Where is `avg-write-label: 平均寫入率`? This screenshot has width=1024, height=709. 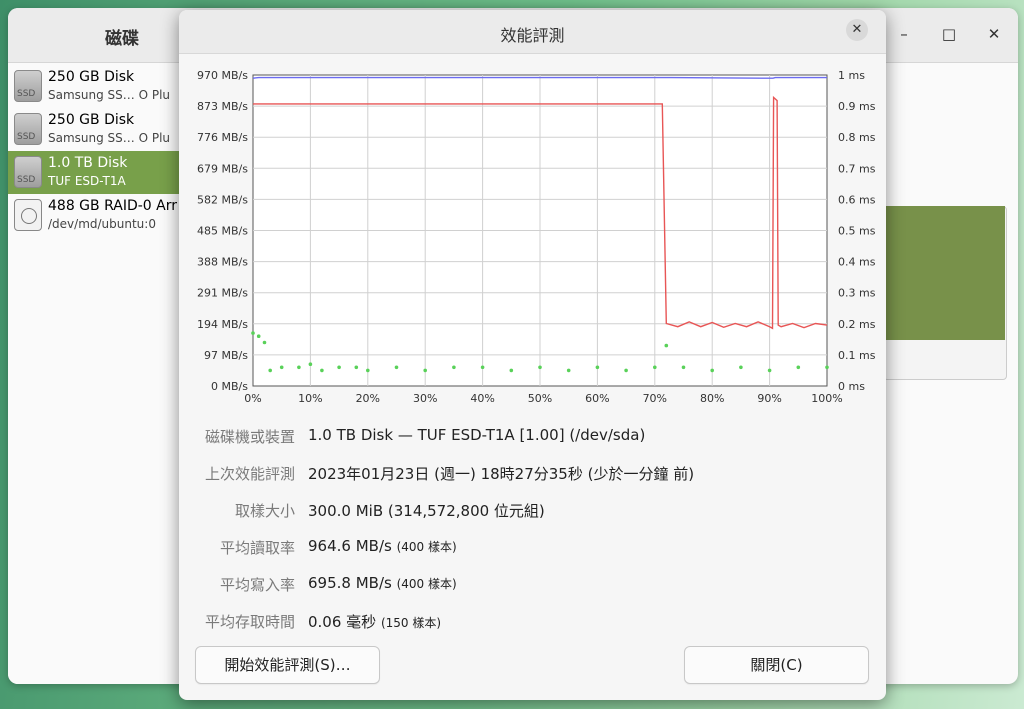 avg-write-label: 平均寫入率 is located at coordinates (257, 585).